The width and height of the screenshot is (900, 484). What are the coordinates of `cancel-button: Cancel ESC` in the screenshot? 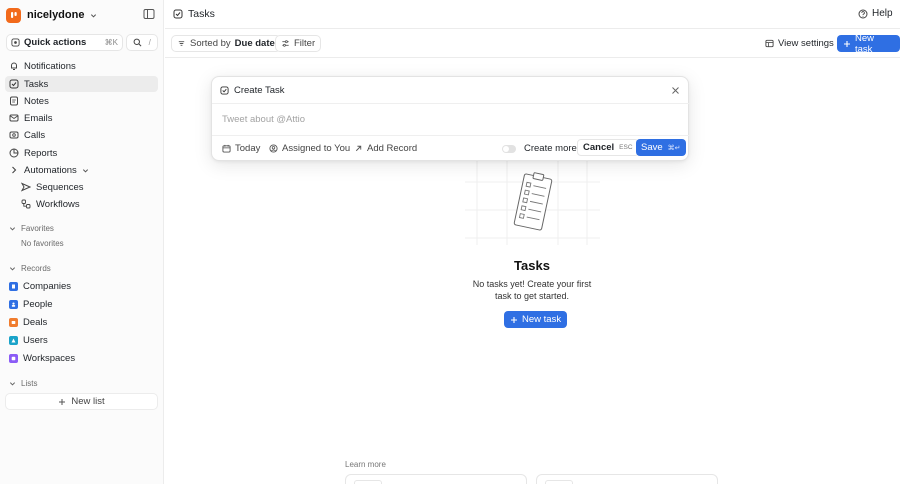 It's located at (608, 147).